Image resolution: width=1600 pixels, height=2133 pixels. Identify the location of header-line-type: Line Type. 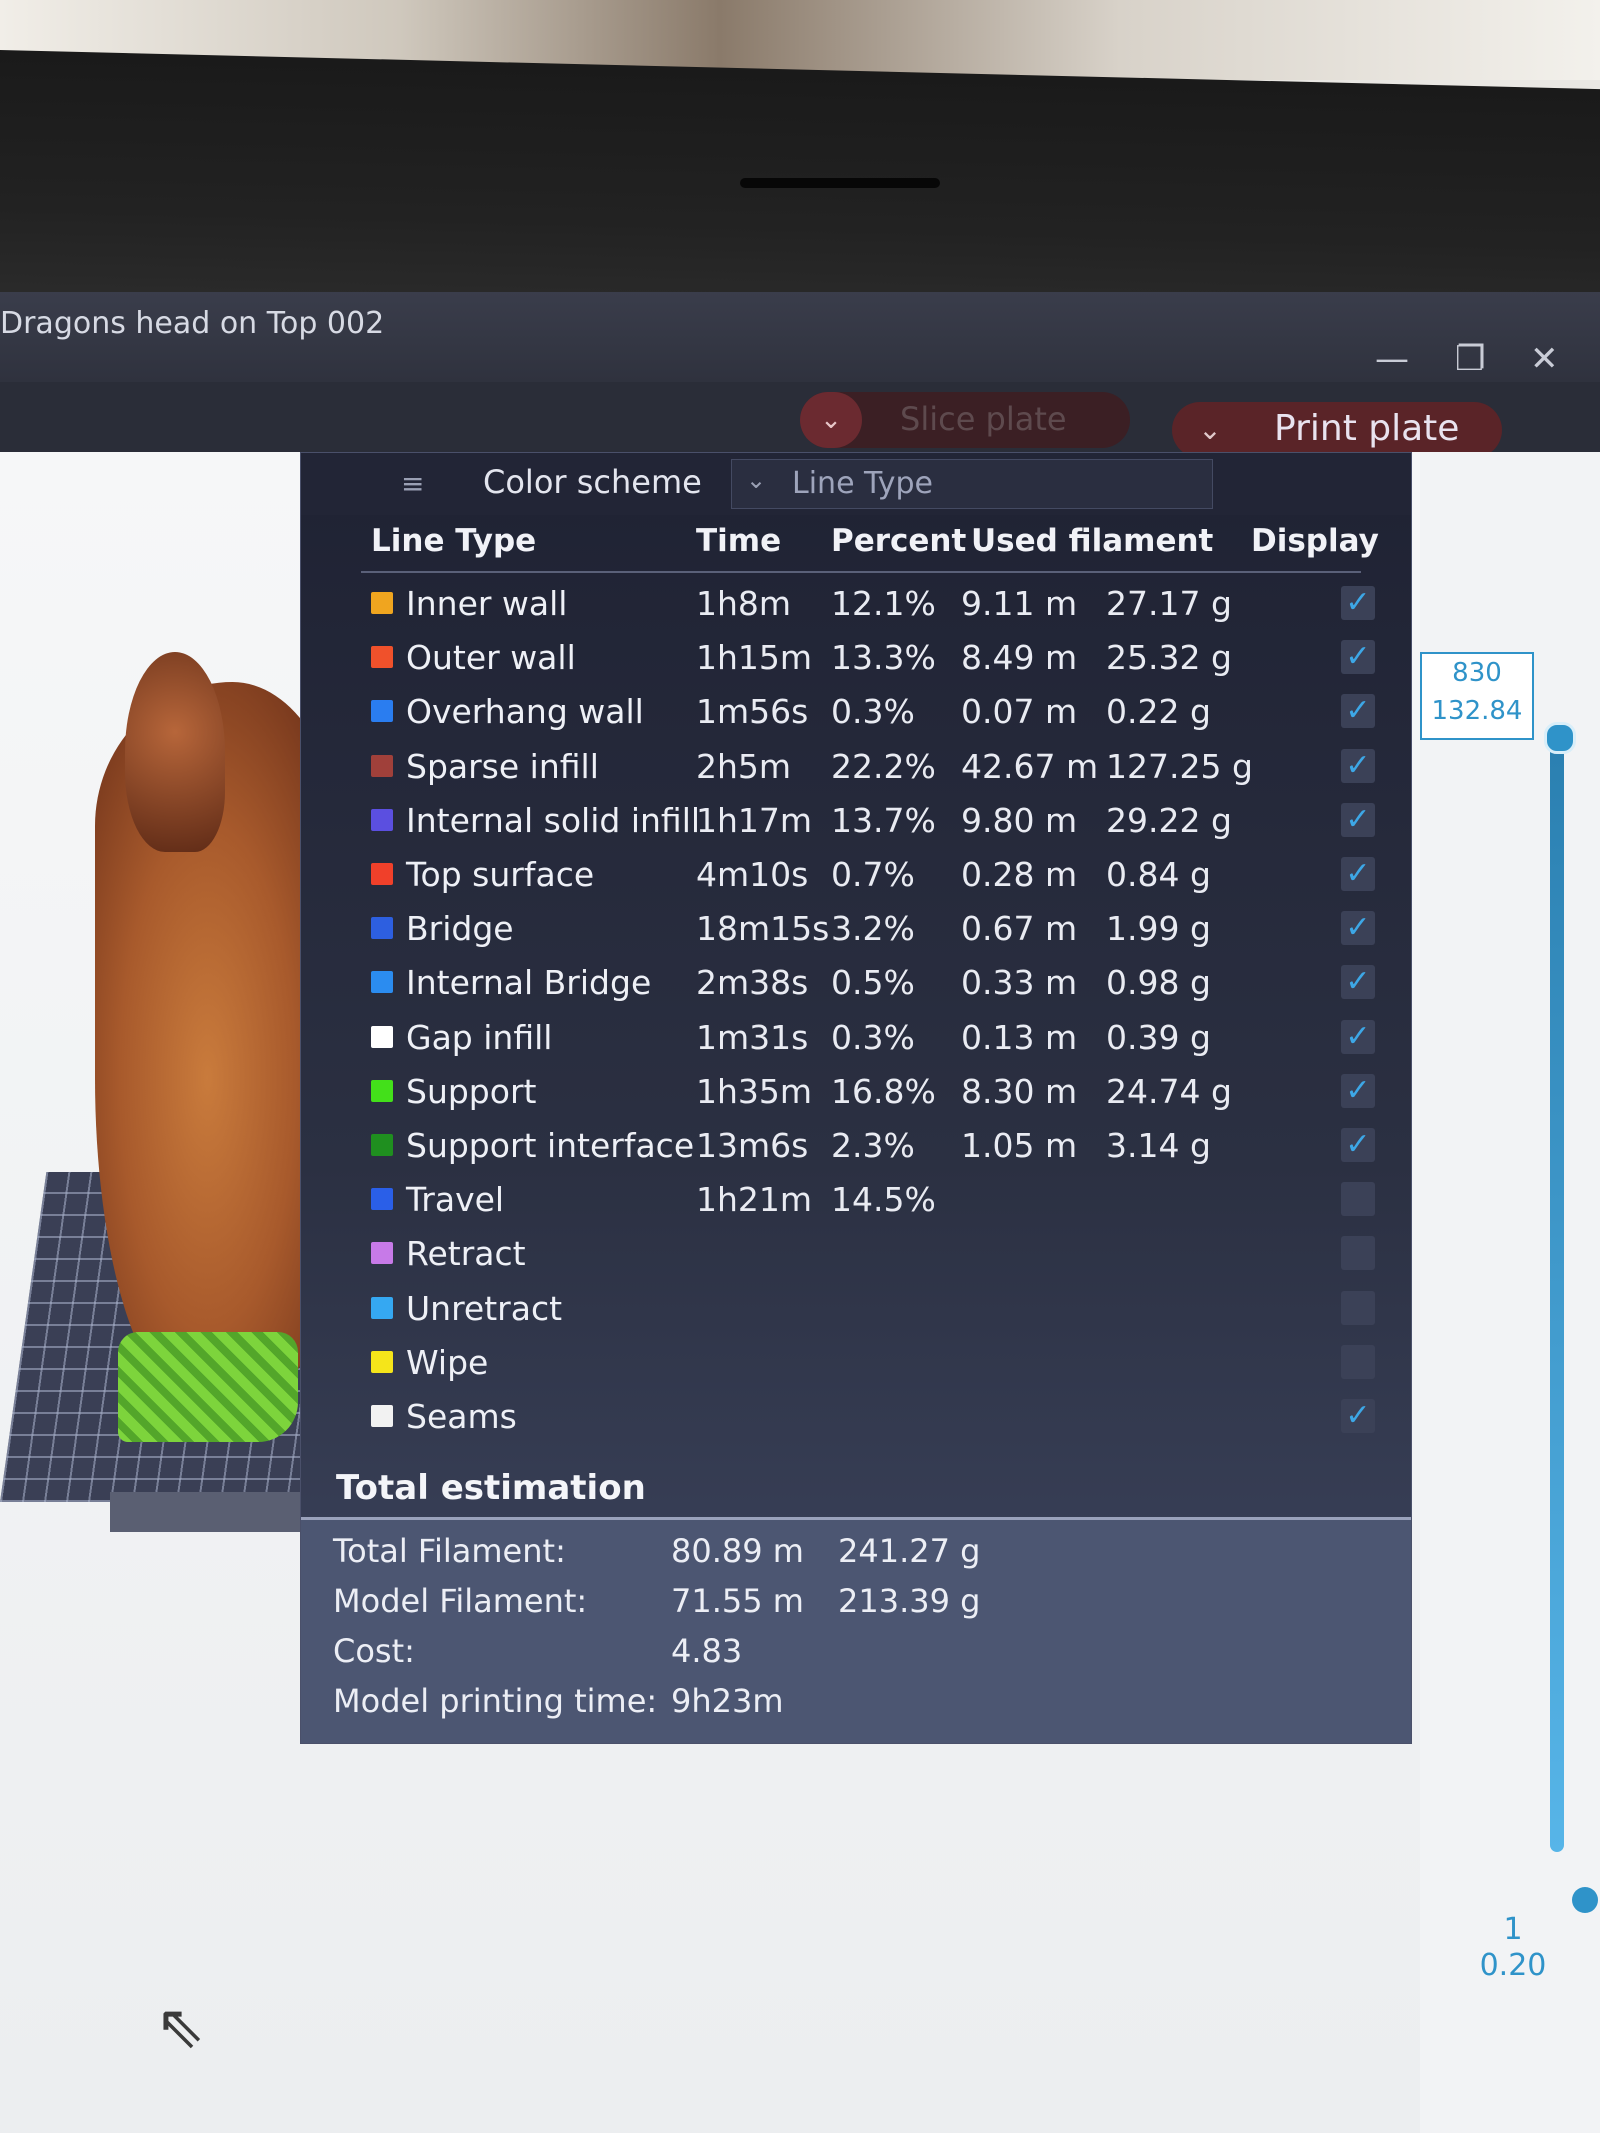
(454, 541).